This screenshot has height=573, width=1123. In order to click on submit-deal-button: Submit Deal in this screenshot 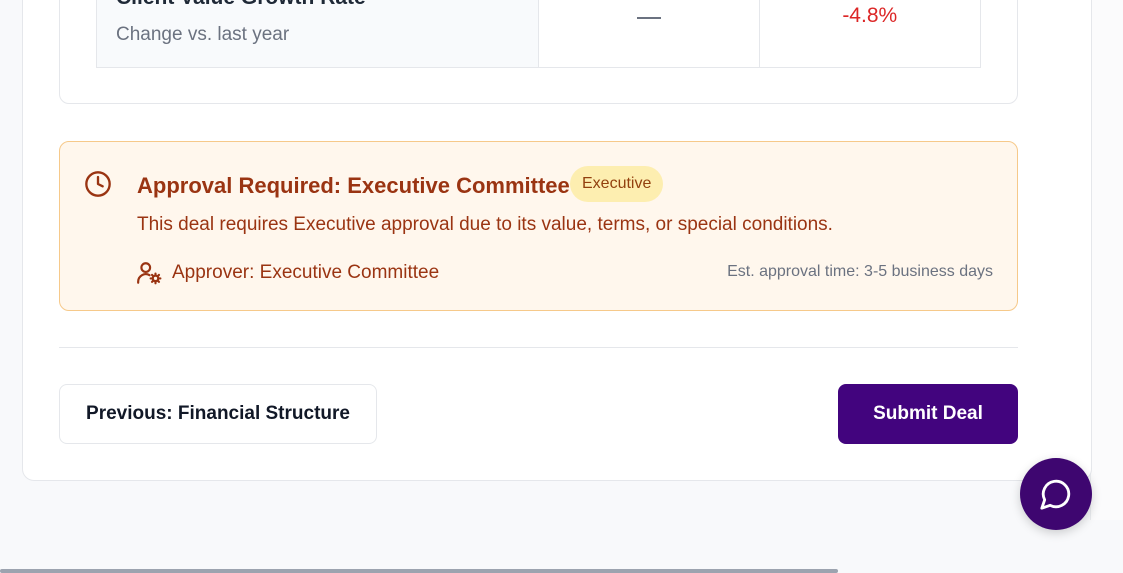, I will do `click(928, 414)`.